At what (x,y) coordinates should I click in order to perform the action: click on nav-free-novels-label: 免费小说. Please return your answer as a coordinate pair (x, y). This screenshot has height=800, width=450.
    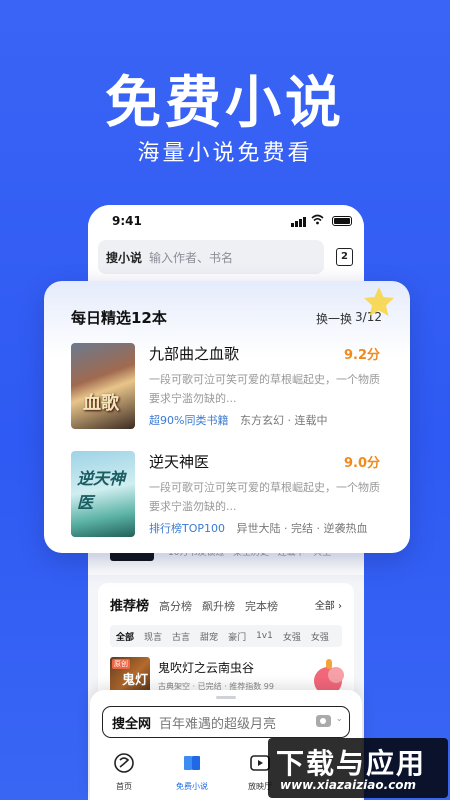
    Looking at the image, I should click on (192, 786).